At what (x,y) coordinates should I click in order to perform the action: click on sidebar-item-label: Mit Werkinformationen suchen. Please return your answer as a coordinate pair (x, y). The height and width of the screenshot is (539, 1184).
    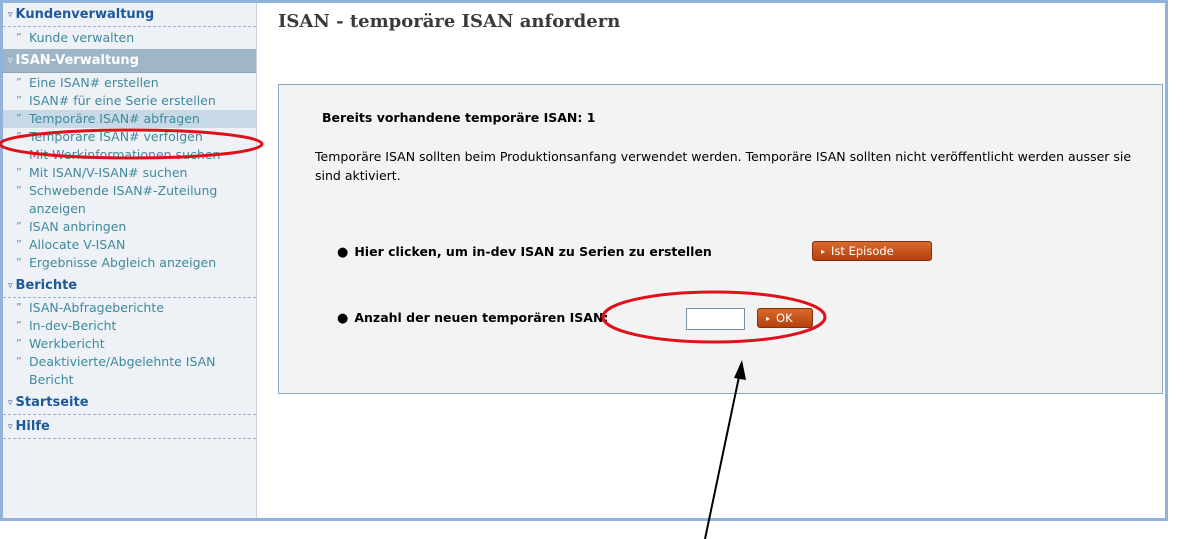
    Looking at the image, I should click on (125, 154).